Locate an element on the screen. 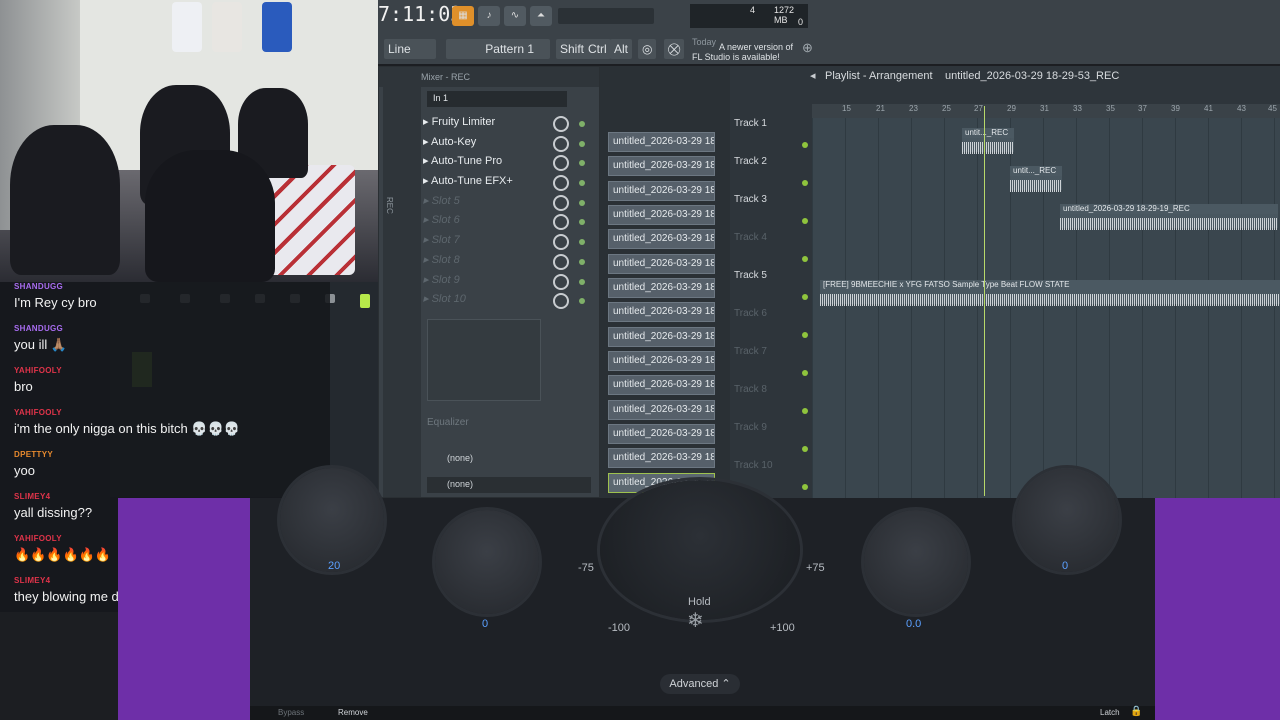  effect-slot: ▸ Slot 8 is located at coordinates (504, 262).